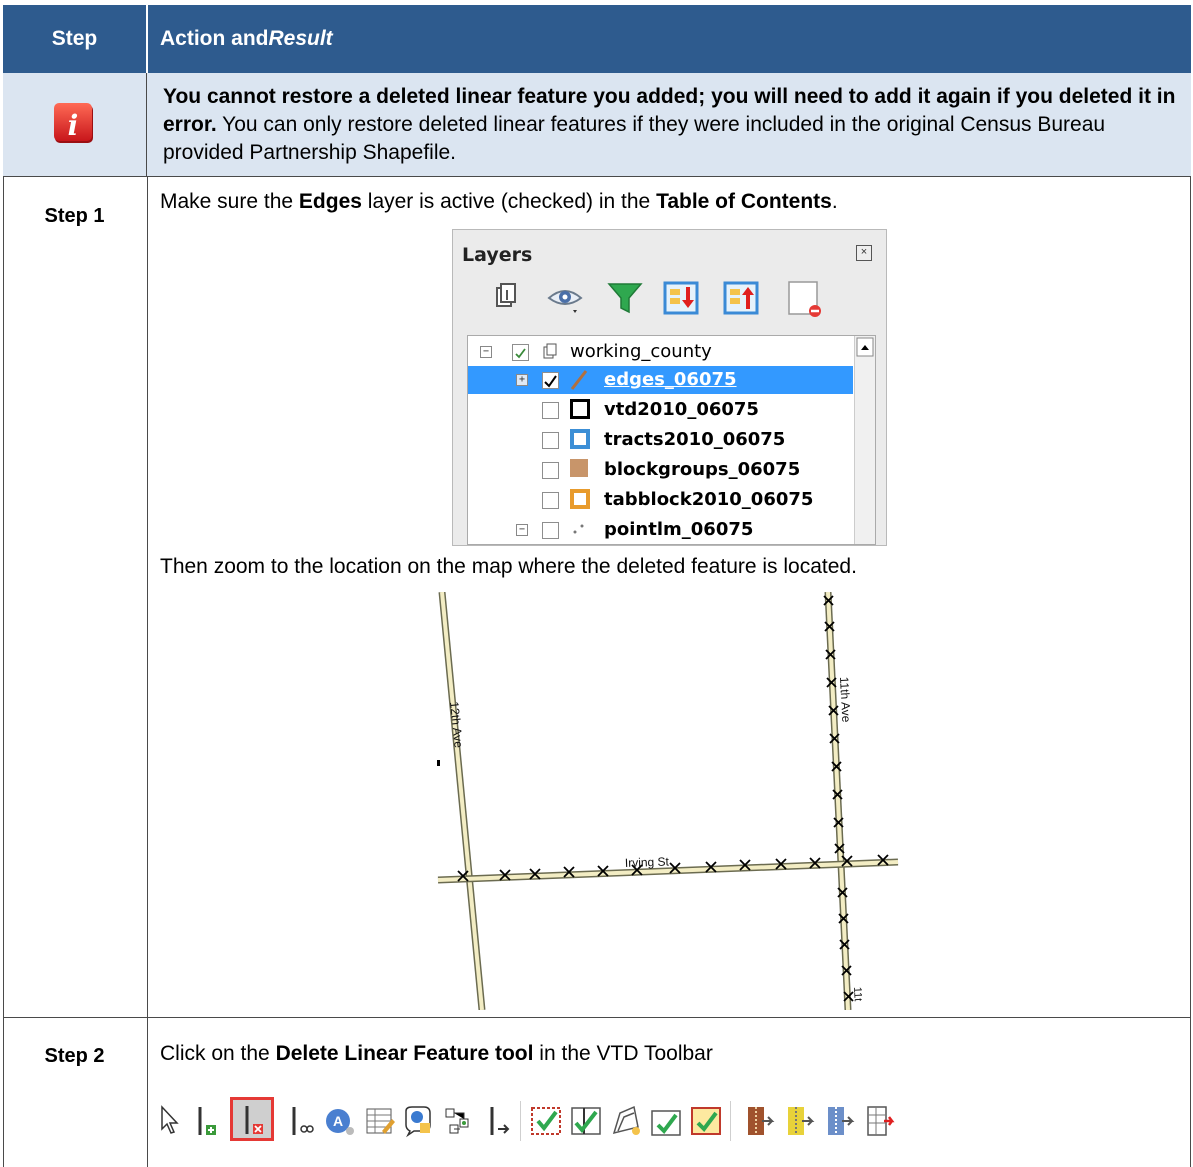 This screenshot has width=1193, height=1167. What do you see at coordinates (550, 351) in the screenshot?
I see `layer-group-icon` at bounding box center [550, 351].